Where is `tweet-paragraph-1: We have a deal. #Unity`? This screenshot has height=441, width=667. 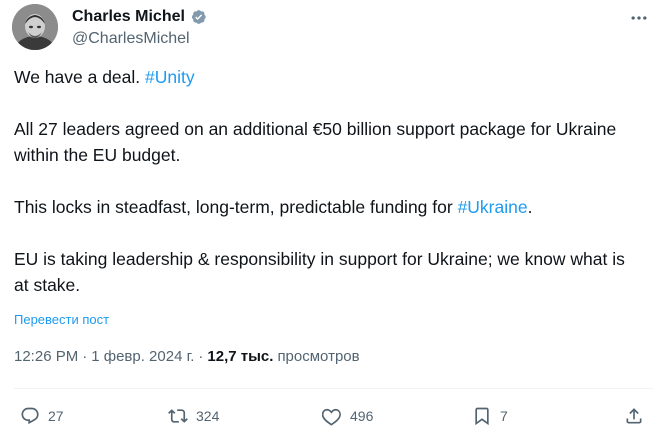 tweet-paragraph-1: We have a deal. #Unity is located at coordinates (324, 77).